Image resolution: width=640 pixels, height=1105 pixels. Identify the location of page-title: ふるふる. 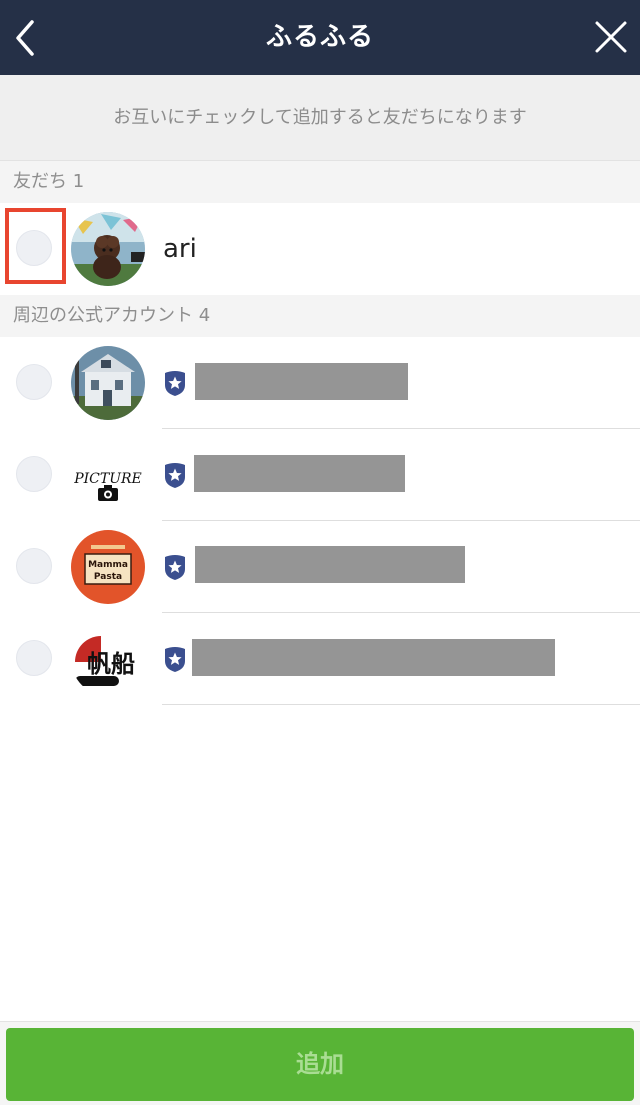
(319, 37).